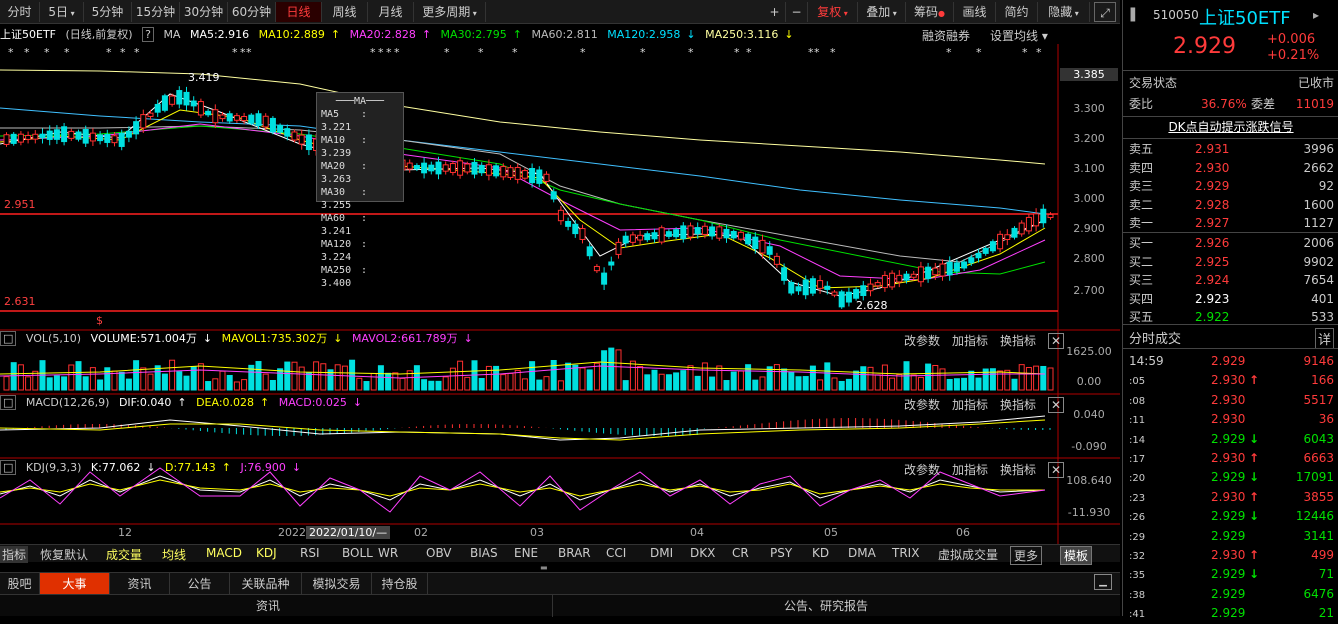  What do you see at coordinates (252, 12) in the screenshot?
I see `period-tab-60min: 60分钟` at bounding box center [252, 12].